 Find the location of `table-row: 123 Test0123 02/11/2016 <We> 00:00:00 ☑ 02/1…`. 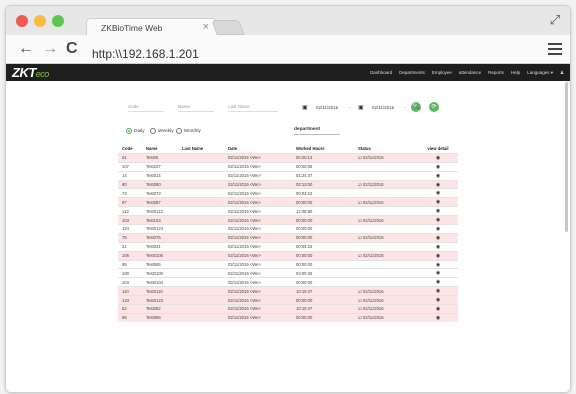

table-row: 123 Test0123 02/11/2016 <We> 00:00:00 ☑ 02/1… is located at coordinates (288, 300).